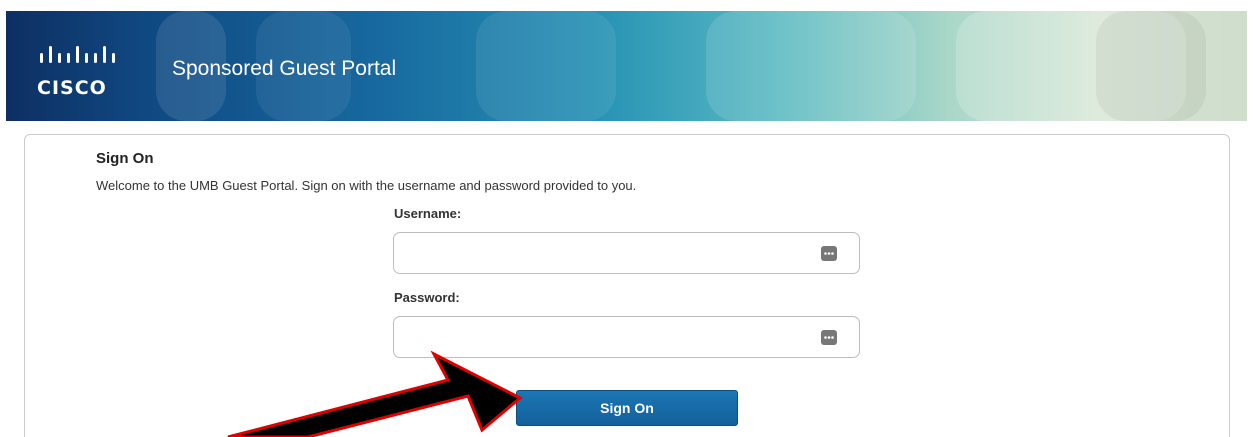  I want to click on cisco-wordmark: CISCO, so click(72, 88).